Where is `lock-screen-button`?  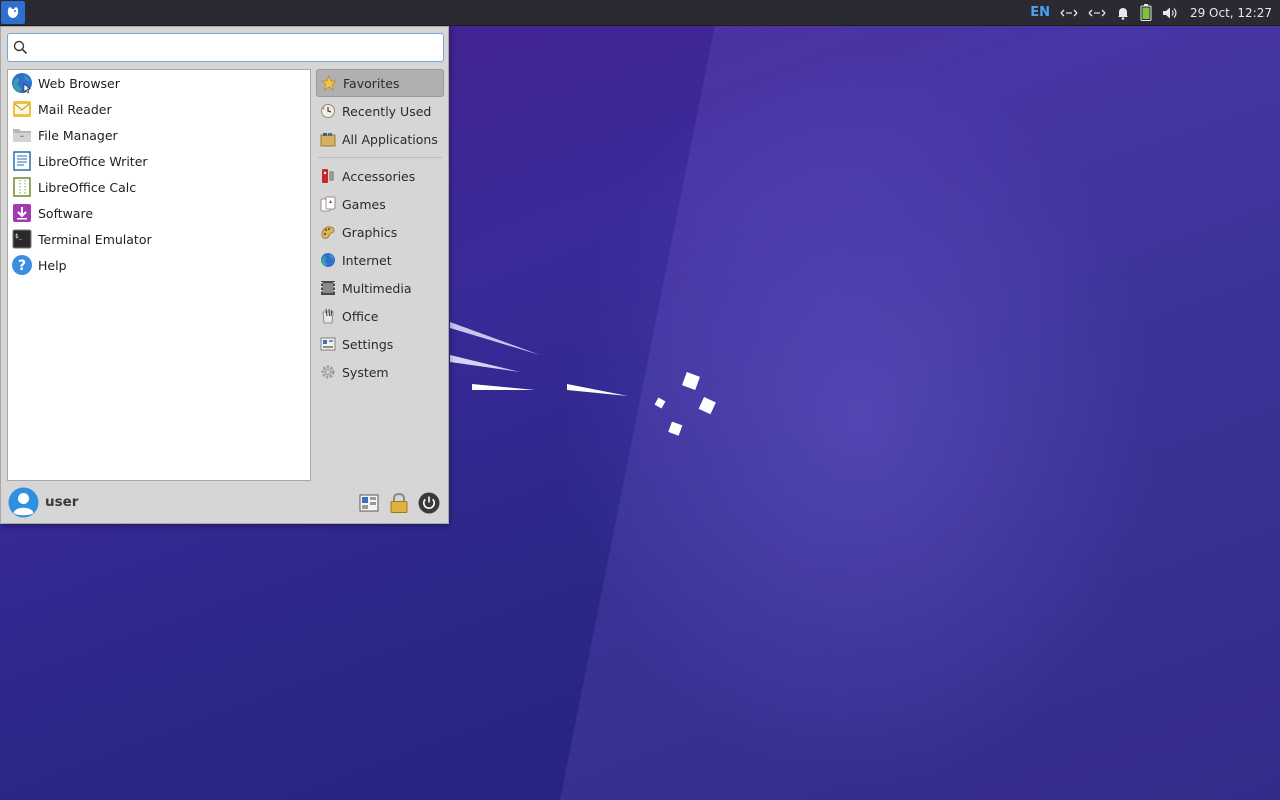 lock-screen-button is located at coordinates (399, 503).